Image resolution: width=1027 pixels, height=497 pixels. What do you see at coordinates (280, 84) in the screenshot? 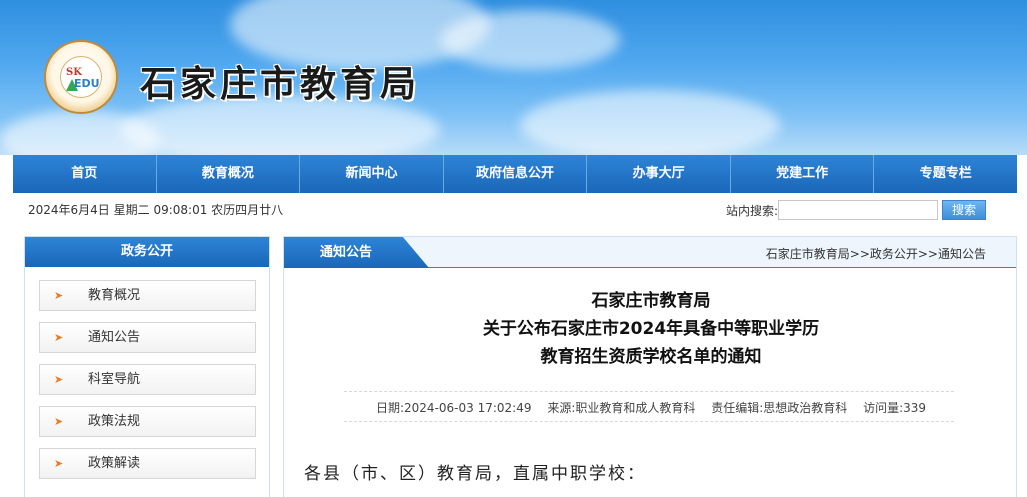
I see `site-title: 石家庄市教育局` at bounding box center [280, 84].